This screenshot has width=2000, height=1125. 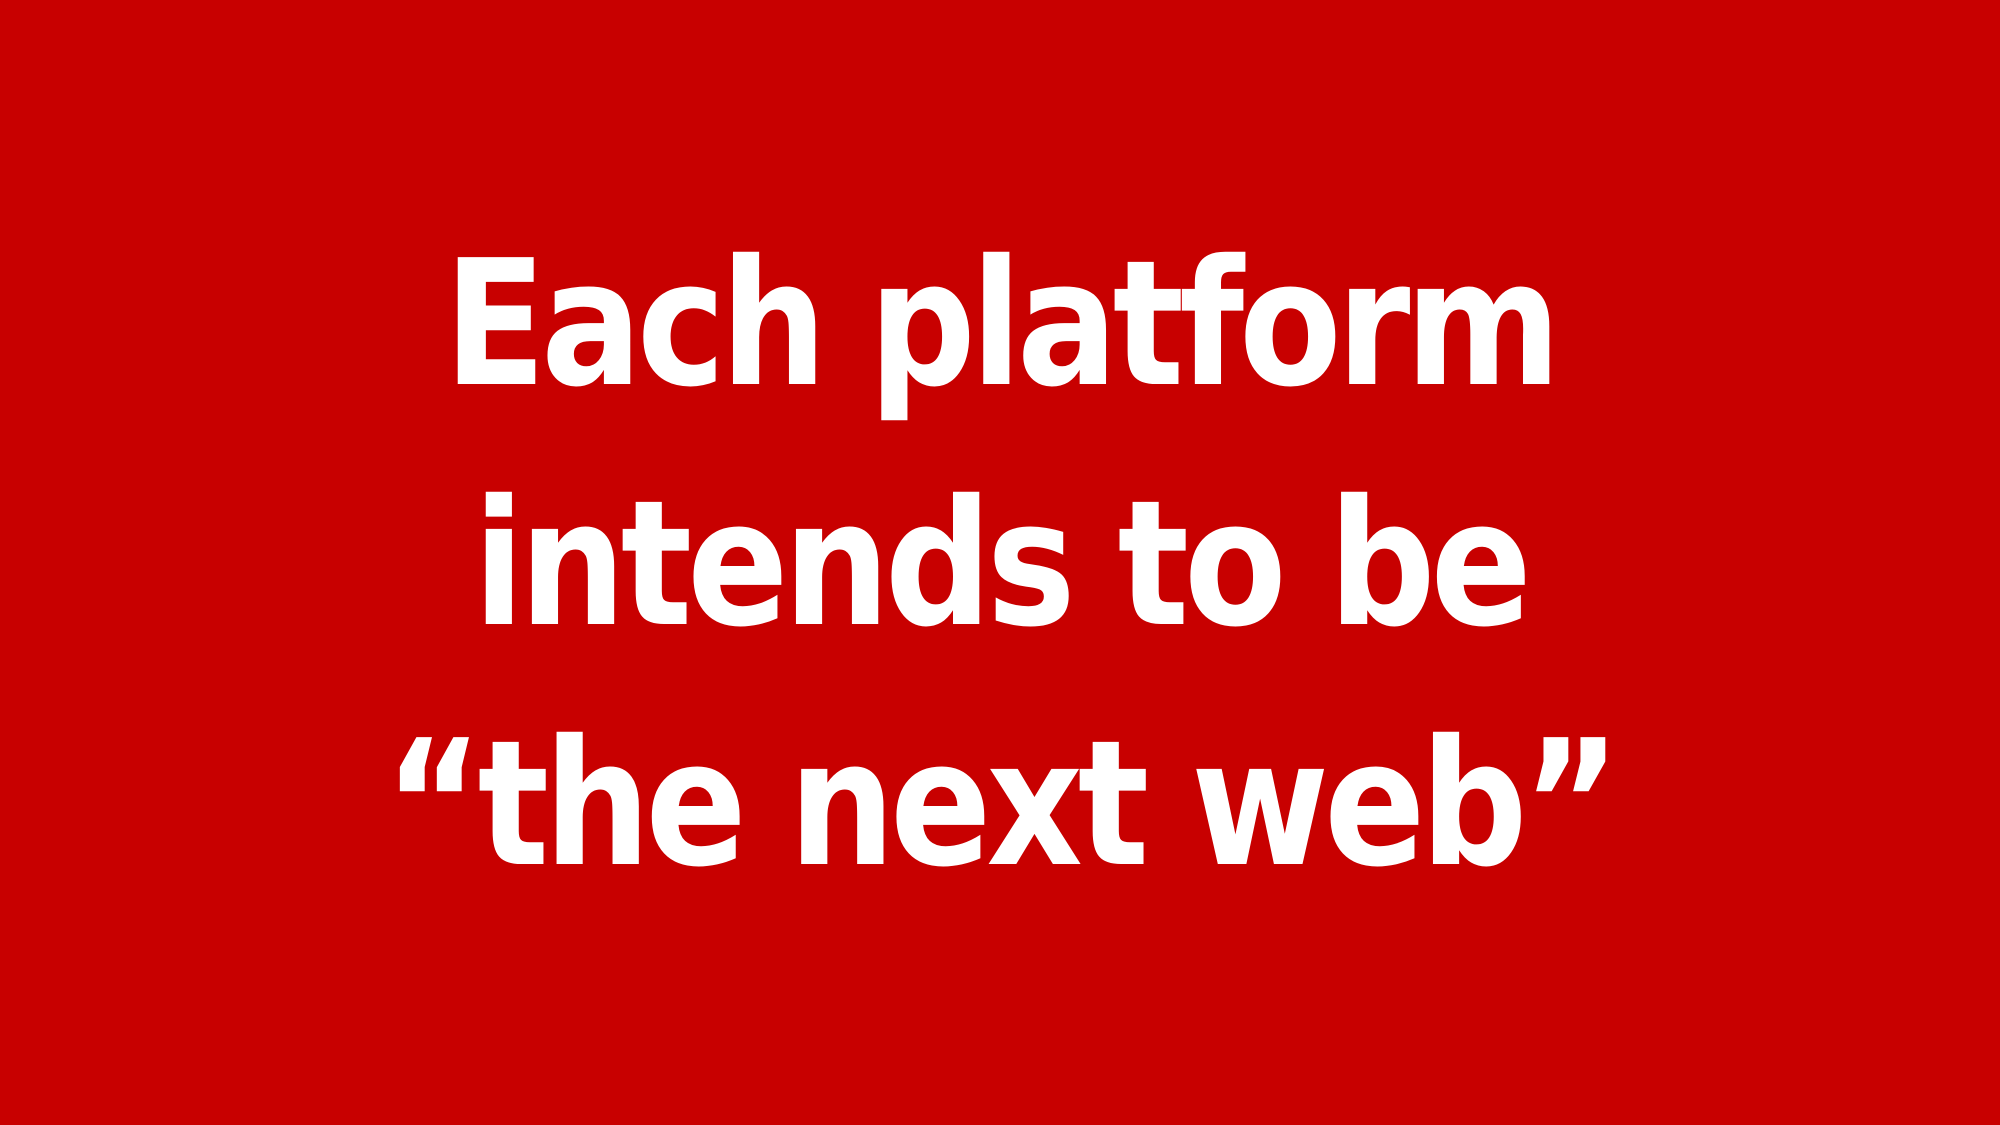 What do you see at coordinates (1002, 324) in the screenshot?
I see `headline-line-1: Each platform` at bounding box center [1002, 324].